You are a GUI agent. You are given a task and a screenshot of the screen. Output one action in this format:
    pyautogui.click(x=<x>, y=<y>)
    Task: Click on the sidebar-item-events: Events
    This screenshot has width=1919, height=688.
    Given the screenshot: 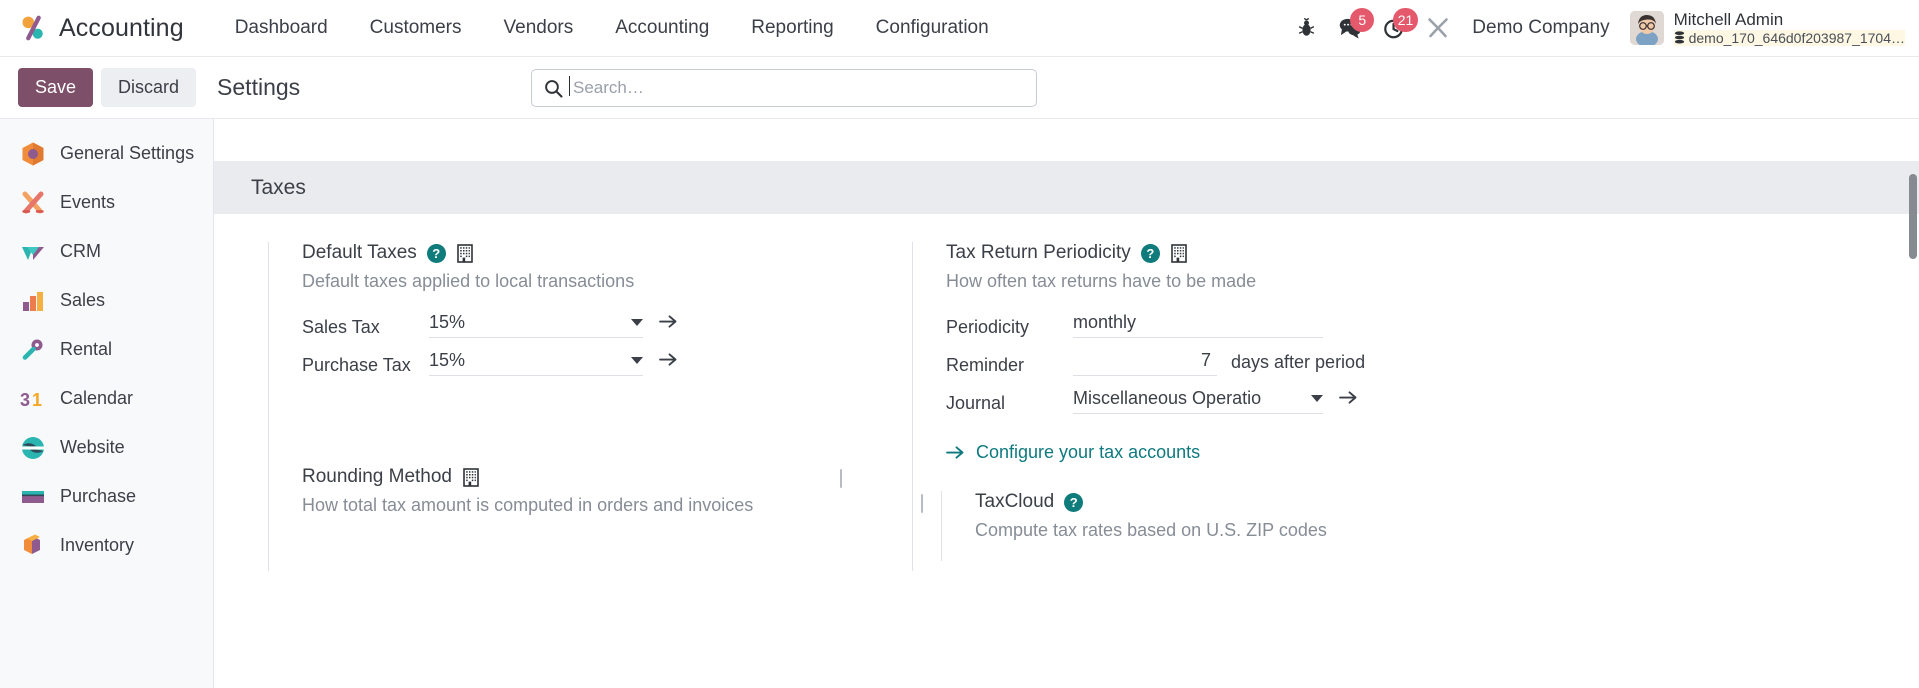 What is the action you would take?
    pyautogui.click(x=106, y=202)
    